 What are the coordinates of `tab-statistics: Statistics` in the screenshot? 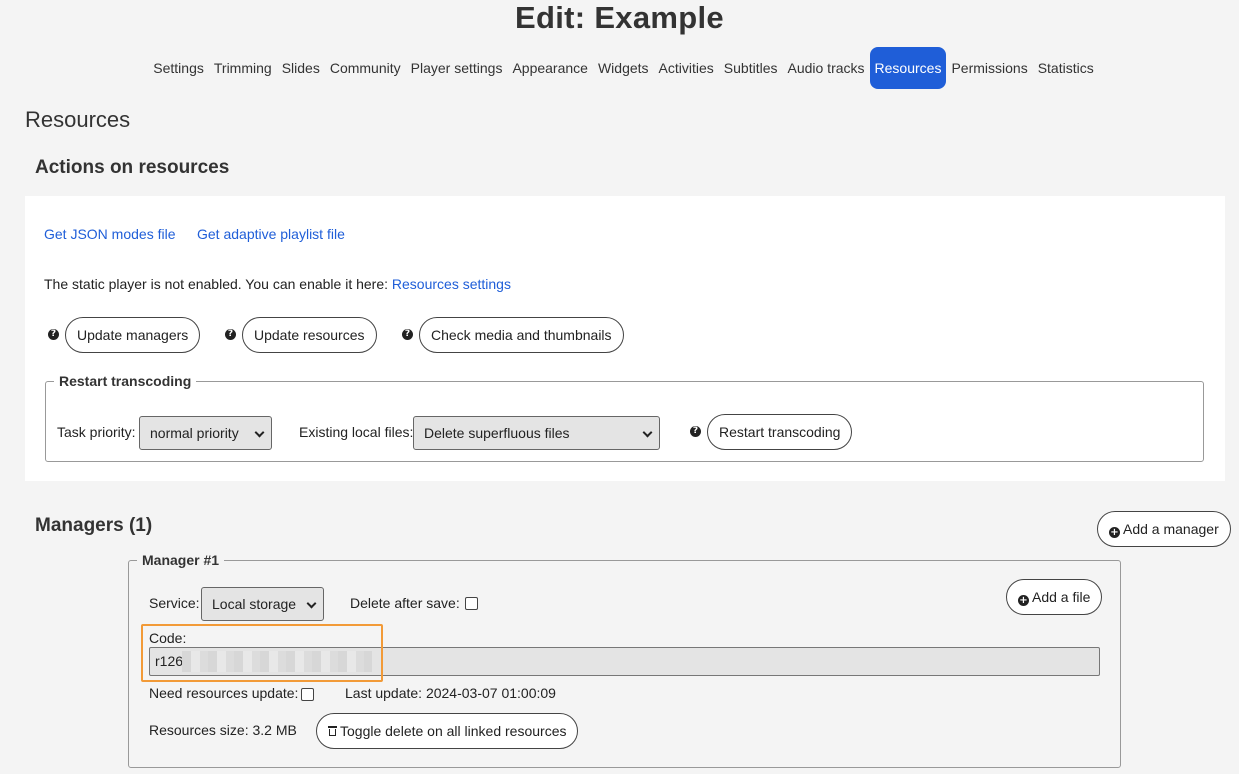 It's located at (1066, 68).